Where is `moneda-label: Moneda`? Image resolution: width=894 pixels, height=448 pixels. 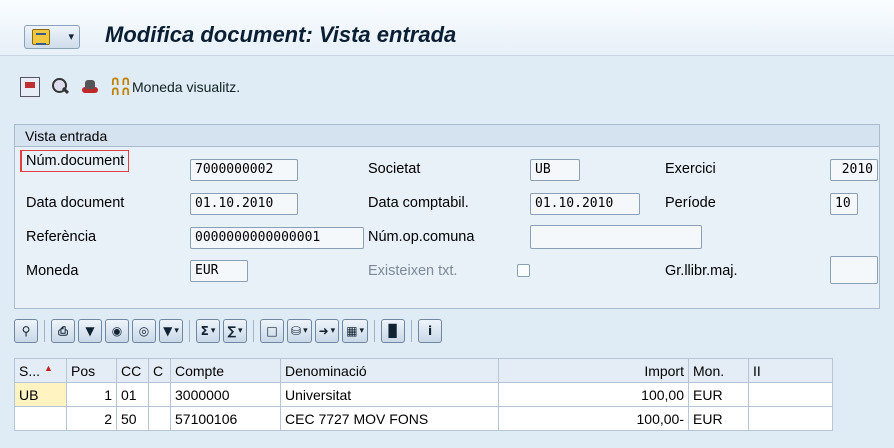
moneda-label: Moneda is located at coordinates (52, 271).